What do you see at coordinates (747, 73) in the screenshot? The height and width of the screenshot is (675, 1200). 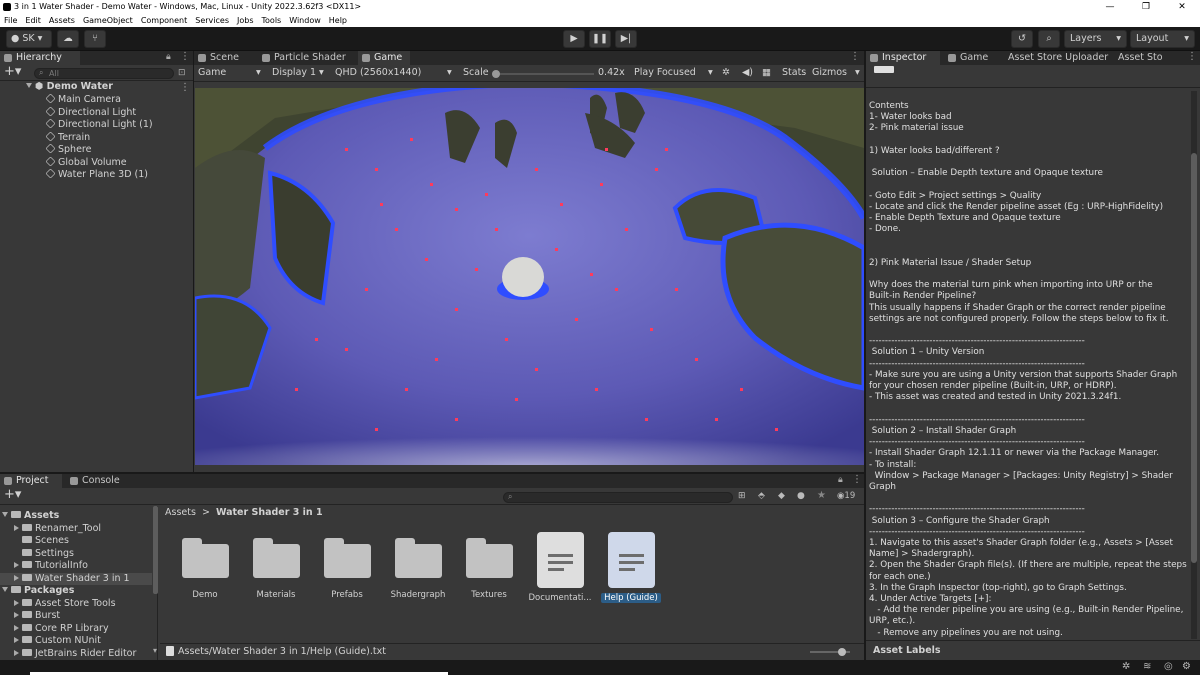 I see `mute-audio-icon: ◀)` at bounding box center [747, 73].